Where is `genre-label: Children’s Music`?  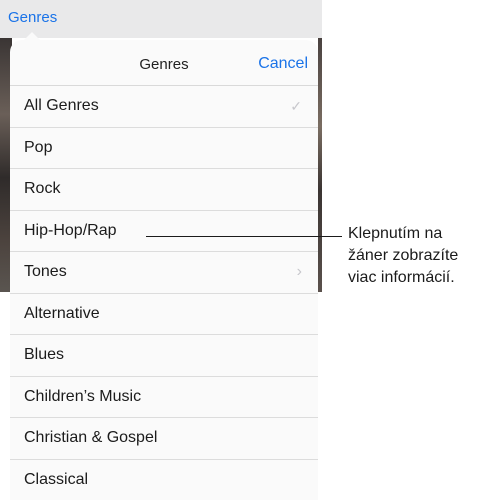
genre-label: Children’s Music is located at coordinates (82, 397).